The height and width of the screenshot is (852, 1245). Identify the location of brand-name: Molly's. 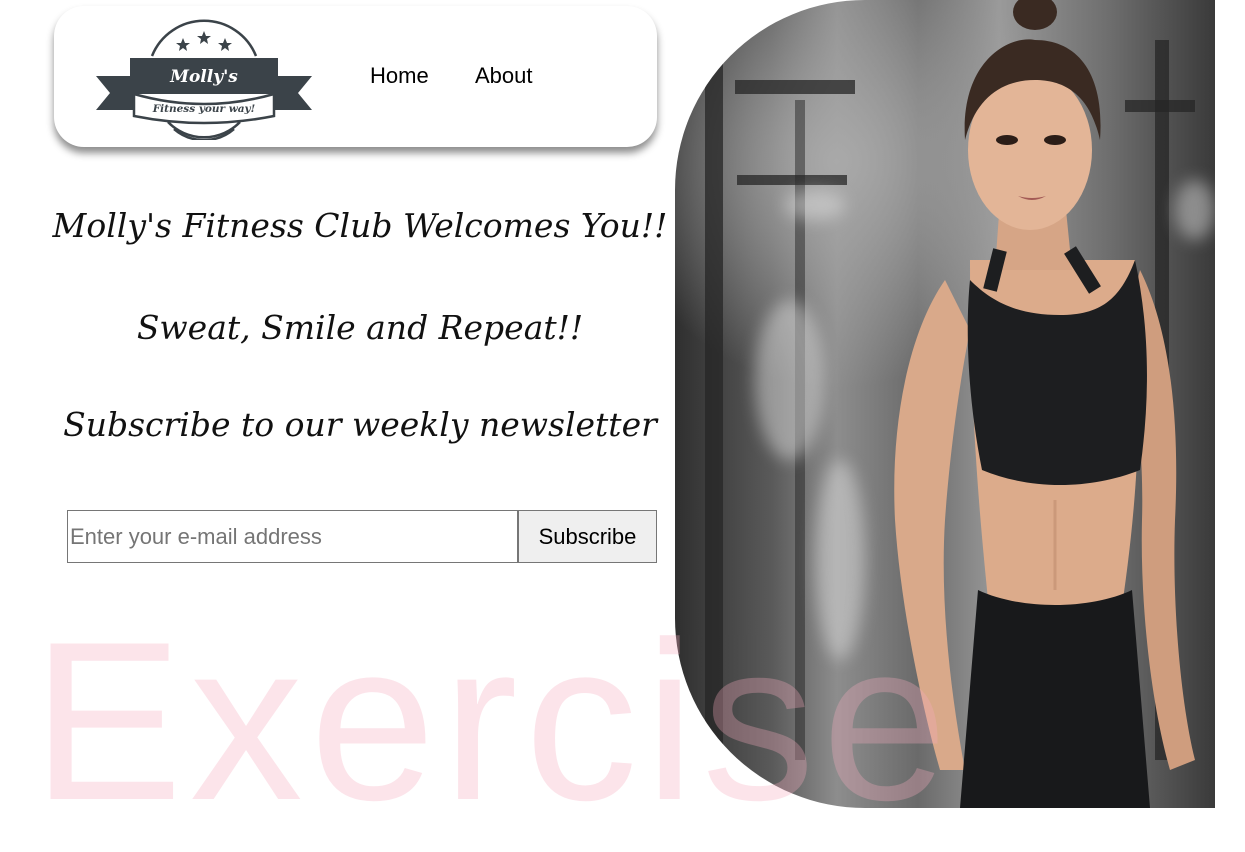
(203, 77).